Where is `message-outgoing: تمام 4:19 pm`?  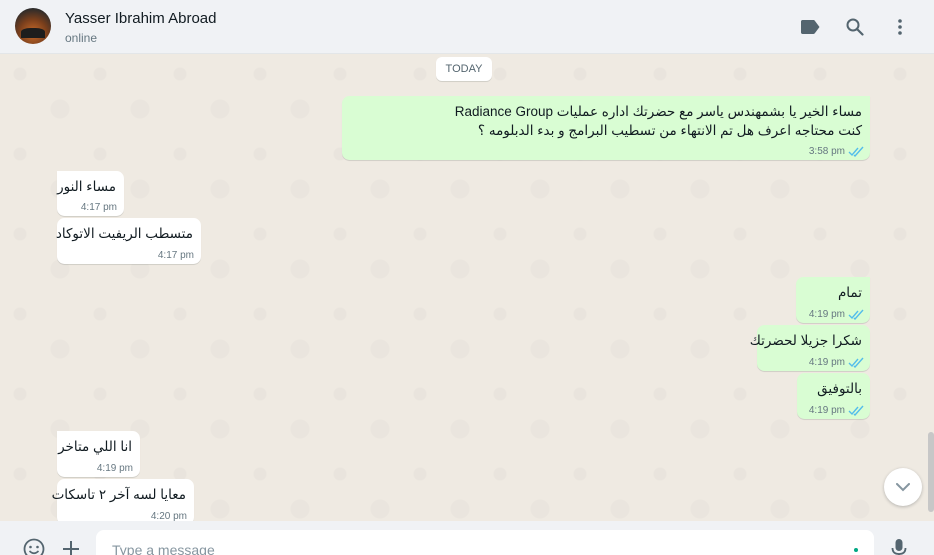
message-outgoing: تمام 4:19 pm is located at coordinates (833, 300).